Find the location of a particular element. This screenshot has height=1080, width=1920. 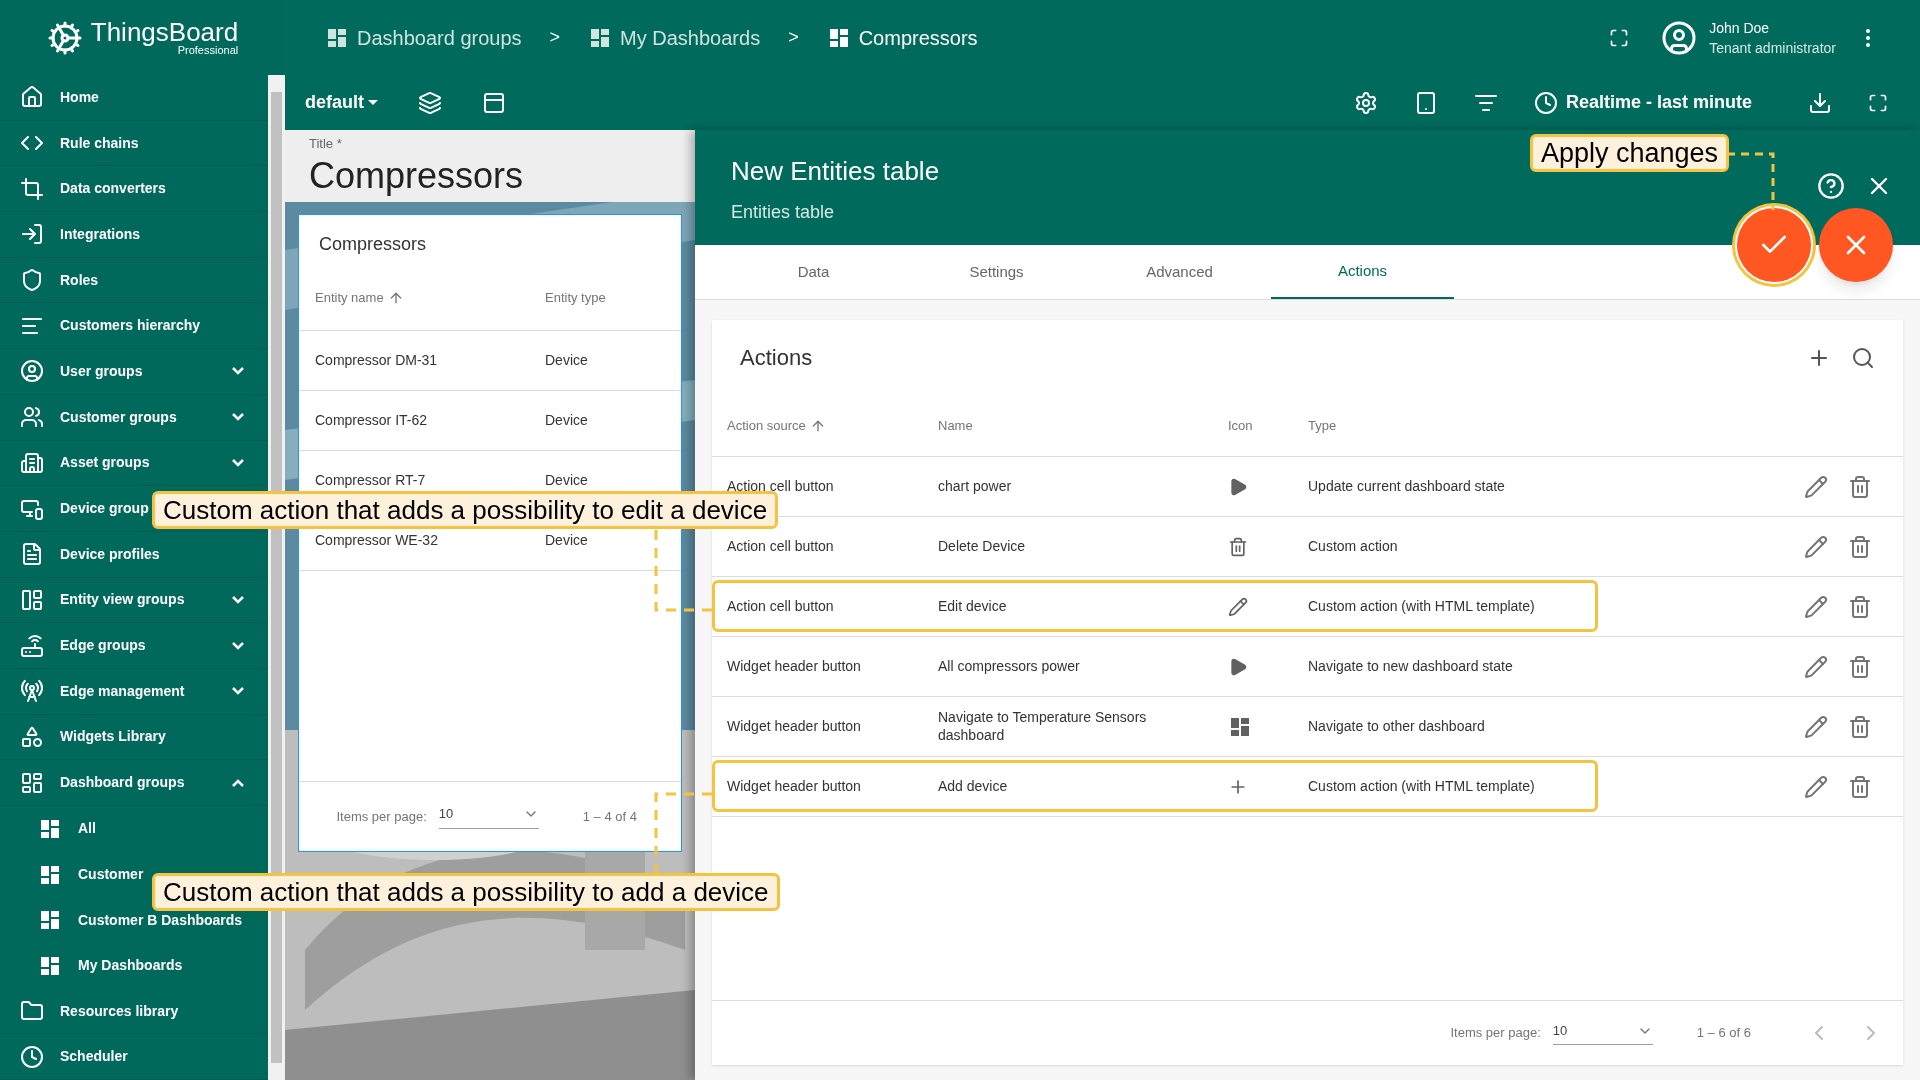

settings-icon is located at coordinates (1365, 102).